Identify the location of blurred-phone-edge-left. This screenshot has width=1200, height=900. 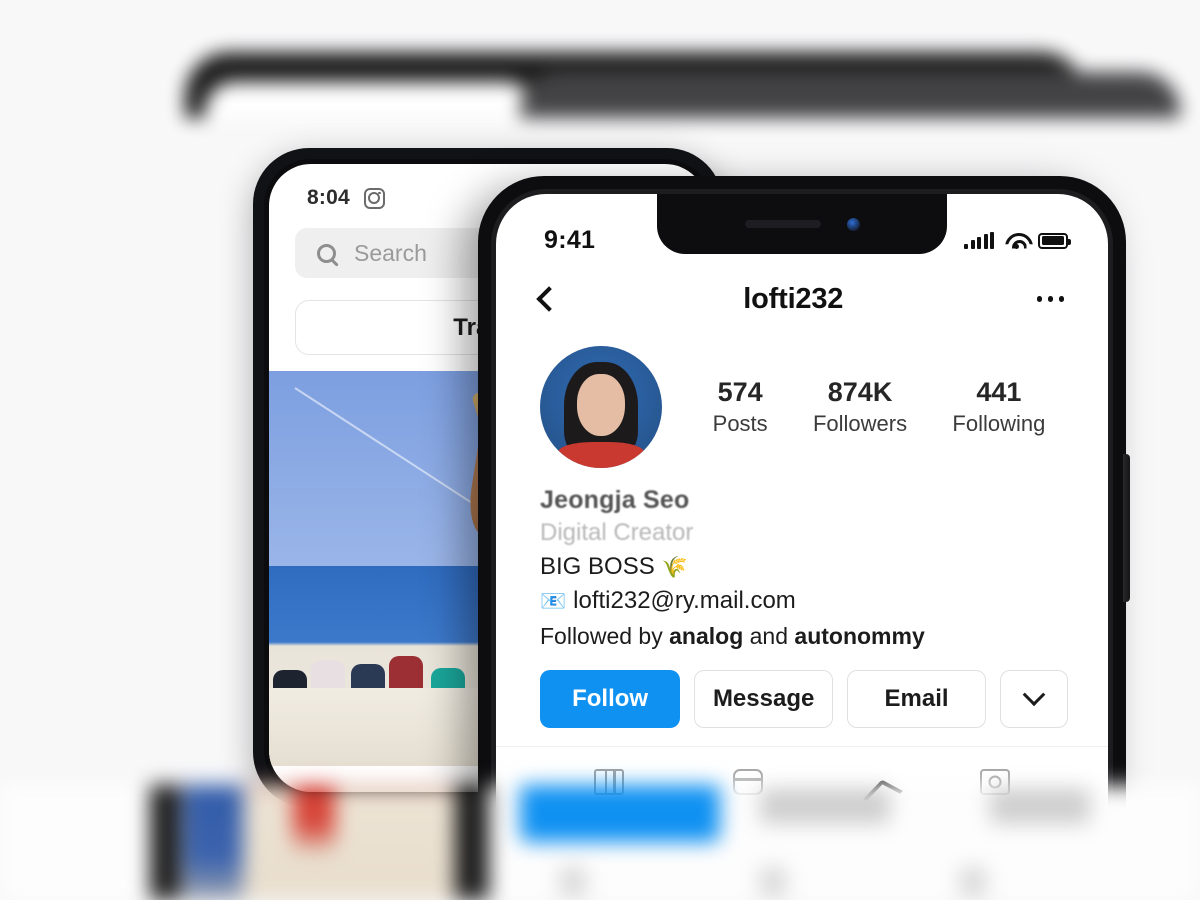
(165, 842).